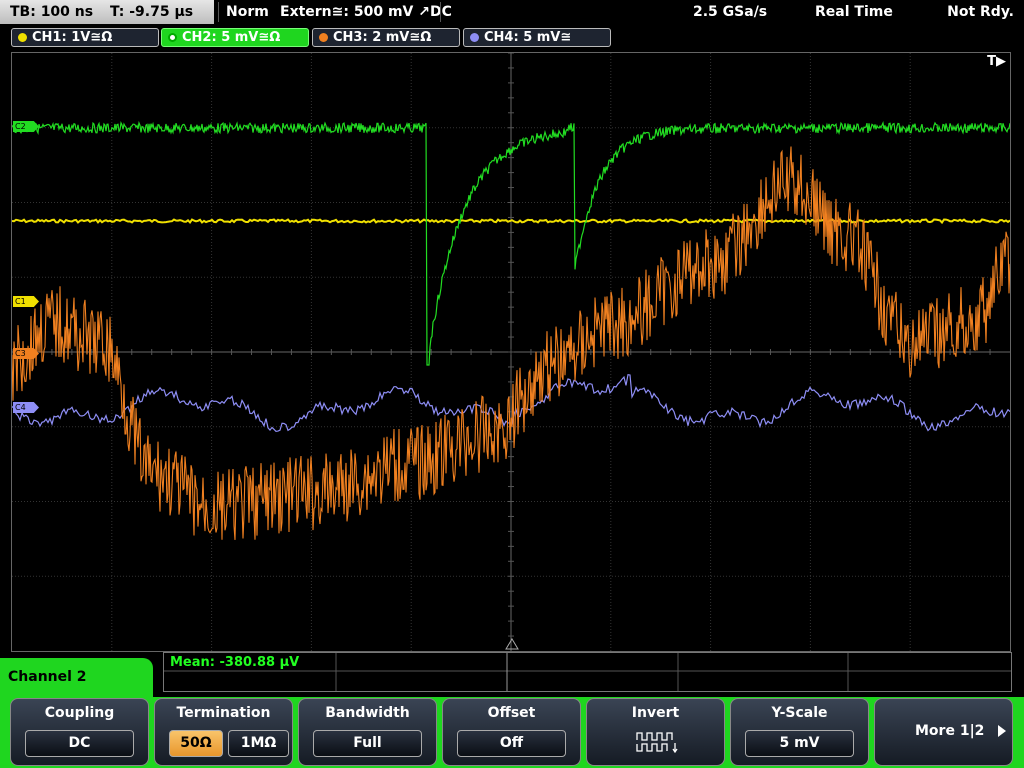 The width and height of the screenshot is (1024, 768). I want to click on yscale-label: Y-Scale, so click(799, 713).